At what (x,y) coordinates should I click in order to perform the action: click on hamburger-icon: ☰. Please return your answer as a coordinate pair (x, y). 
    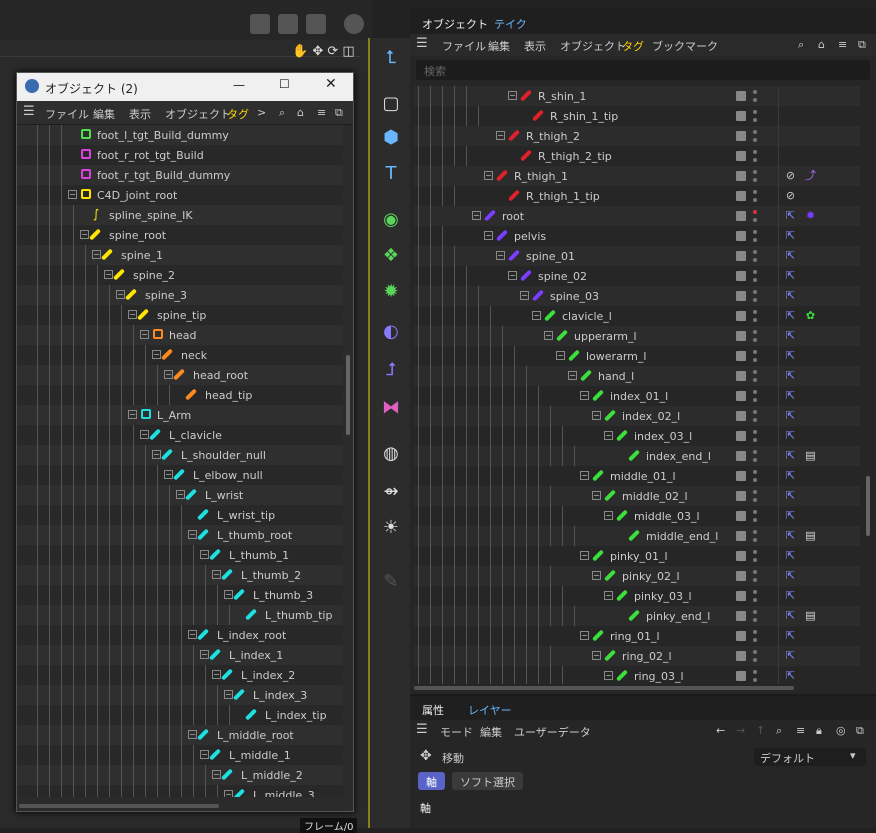
    Looking at the image, I should click on (29, 111).